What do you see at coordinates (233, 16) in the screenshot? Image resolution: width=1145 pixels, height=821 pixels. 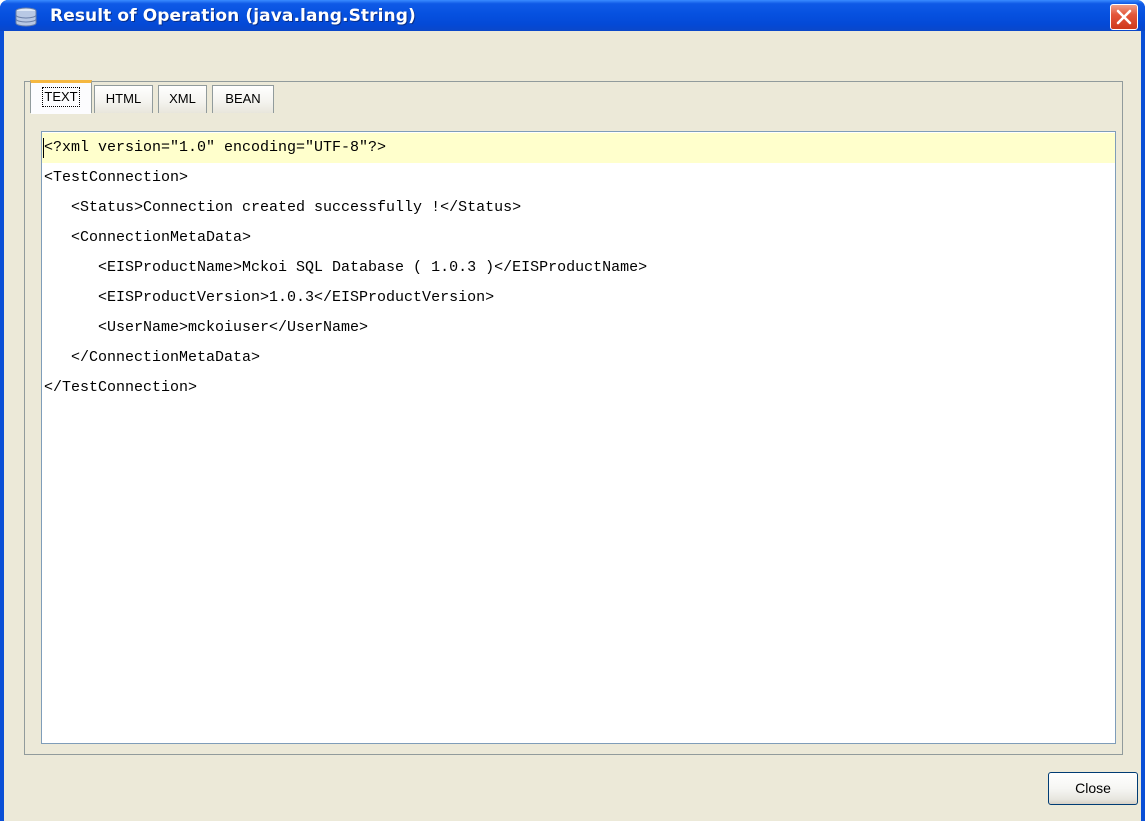 I see `window-title: Result of Operation (java.lang.String)` at bounding box center [233, 16].